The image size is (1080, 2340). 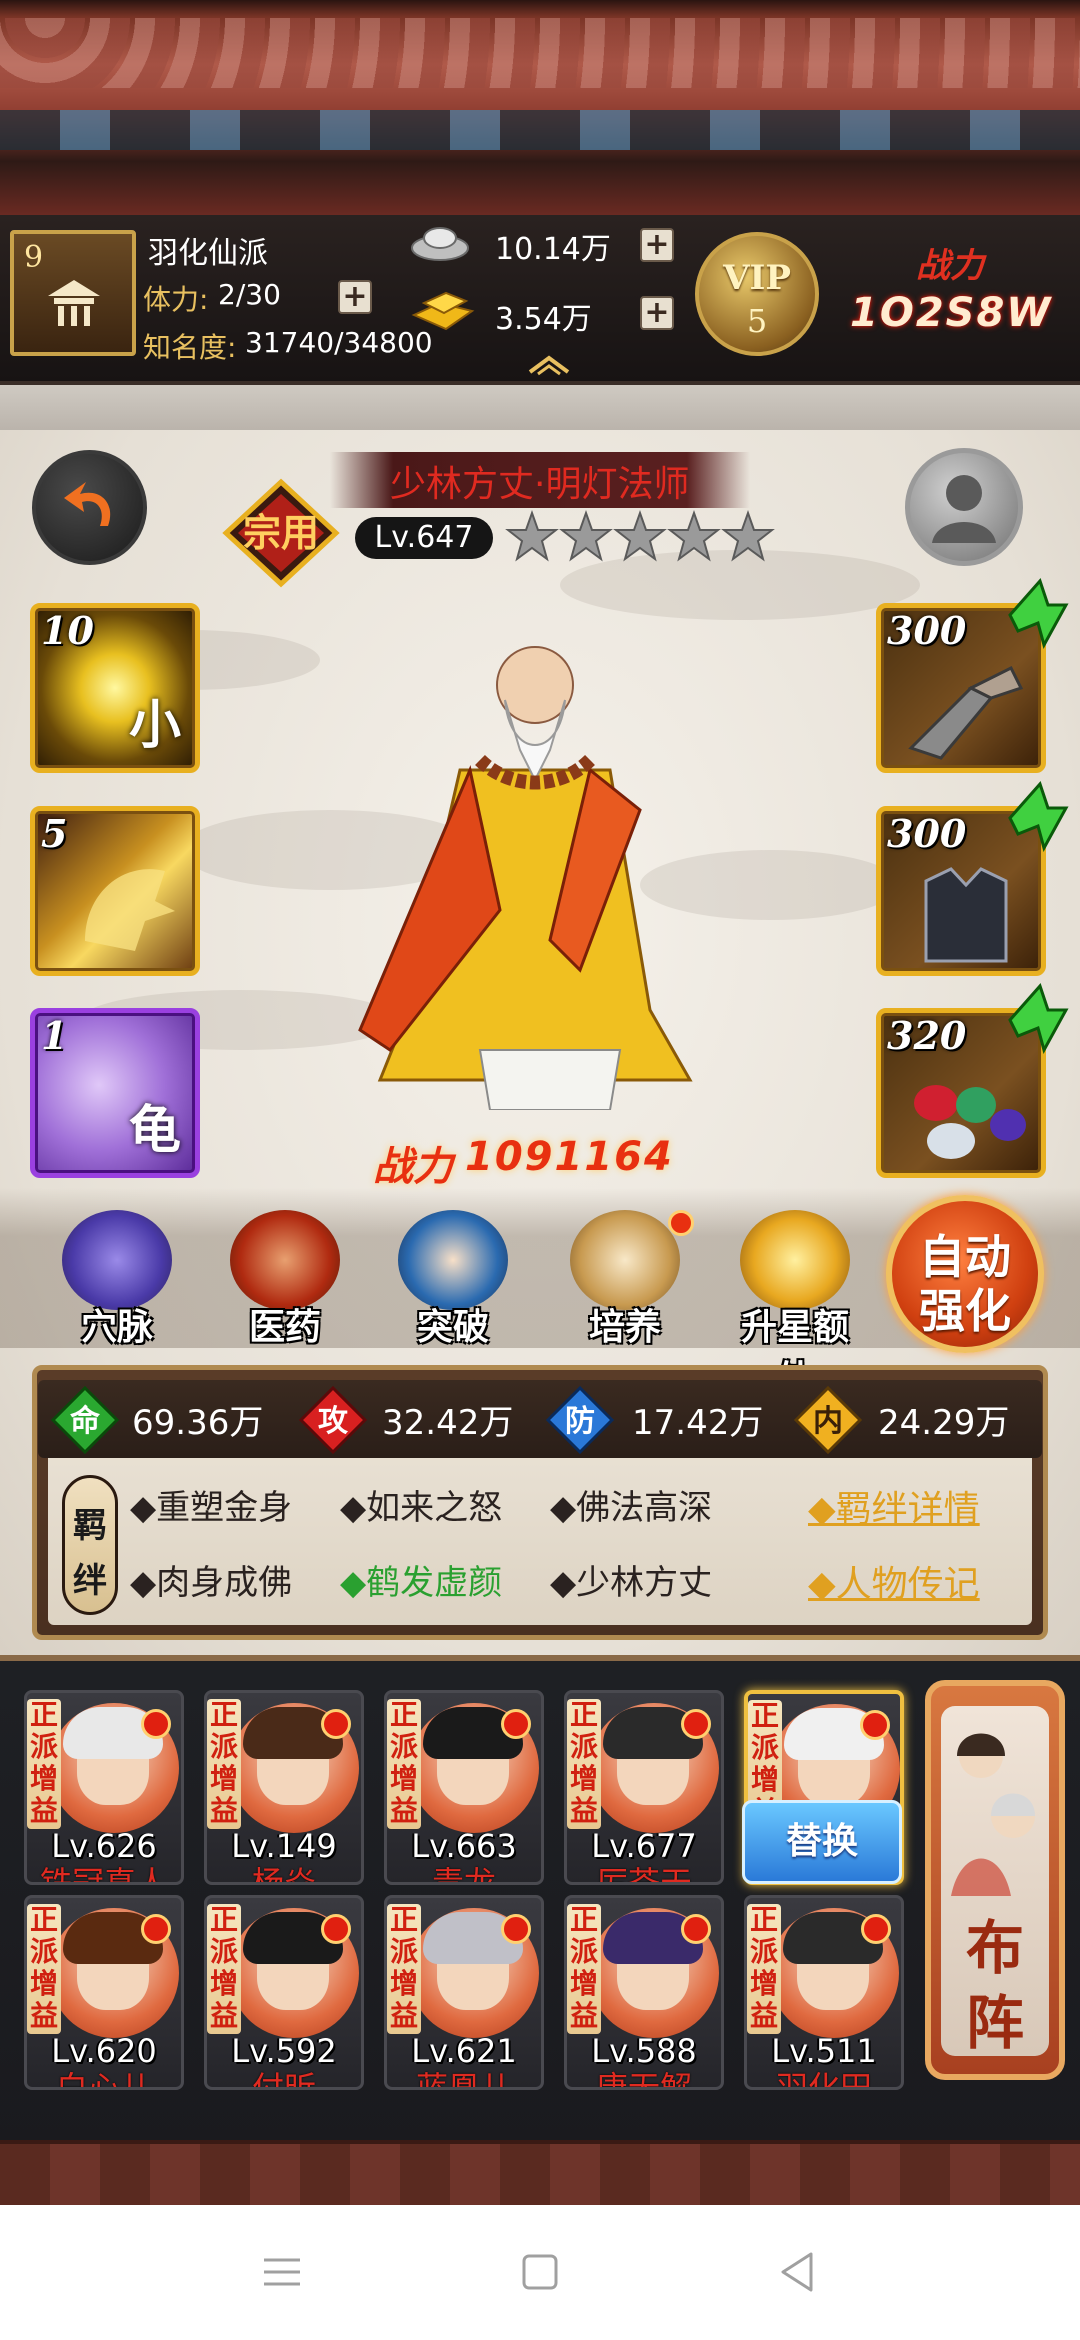 What do you see at coordinates (540, 2272) in the screenshot?
I see `home-icon` at bounding box center [540, 2272].